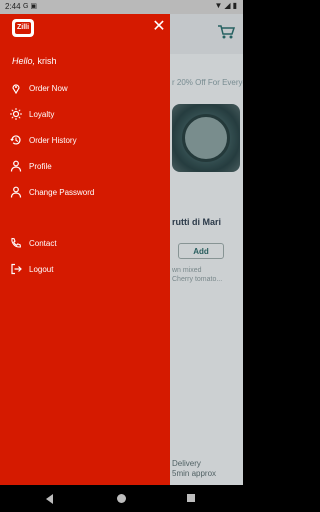  I want to click on menu-item-contact: Contact, so click(33, 243).